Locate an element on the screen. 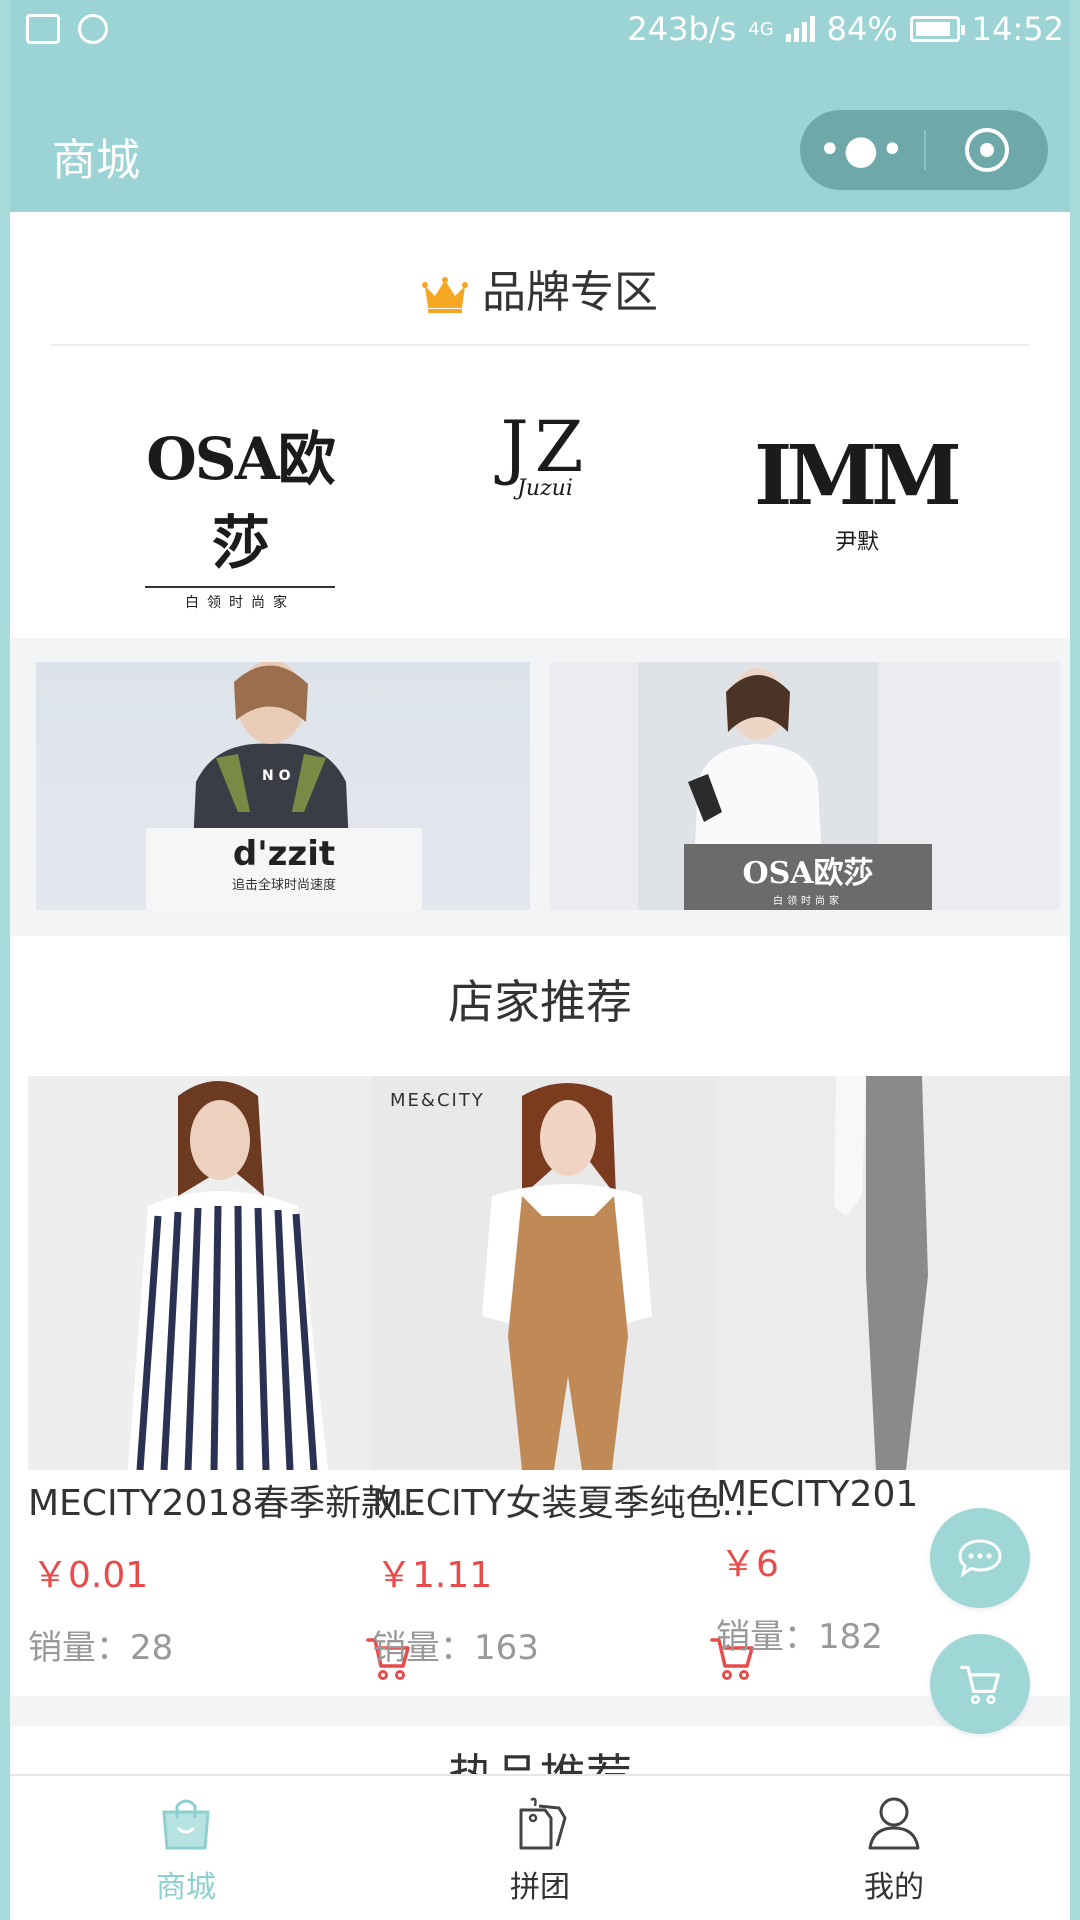 The height and width of the screenshot is (1920, 1080). brand-zone-header: 品牌专区 is located at coordinates (540, 288).